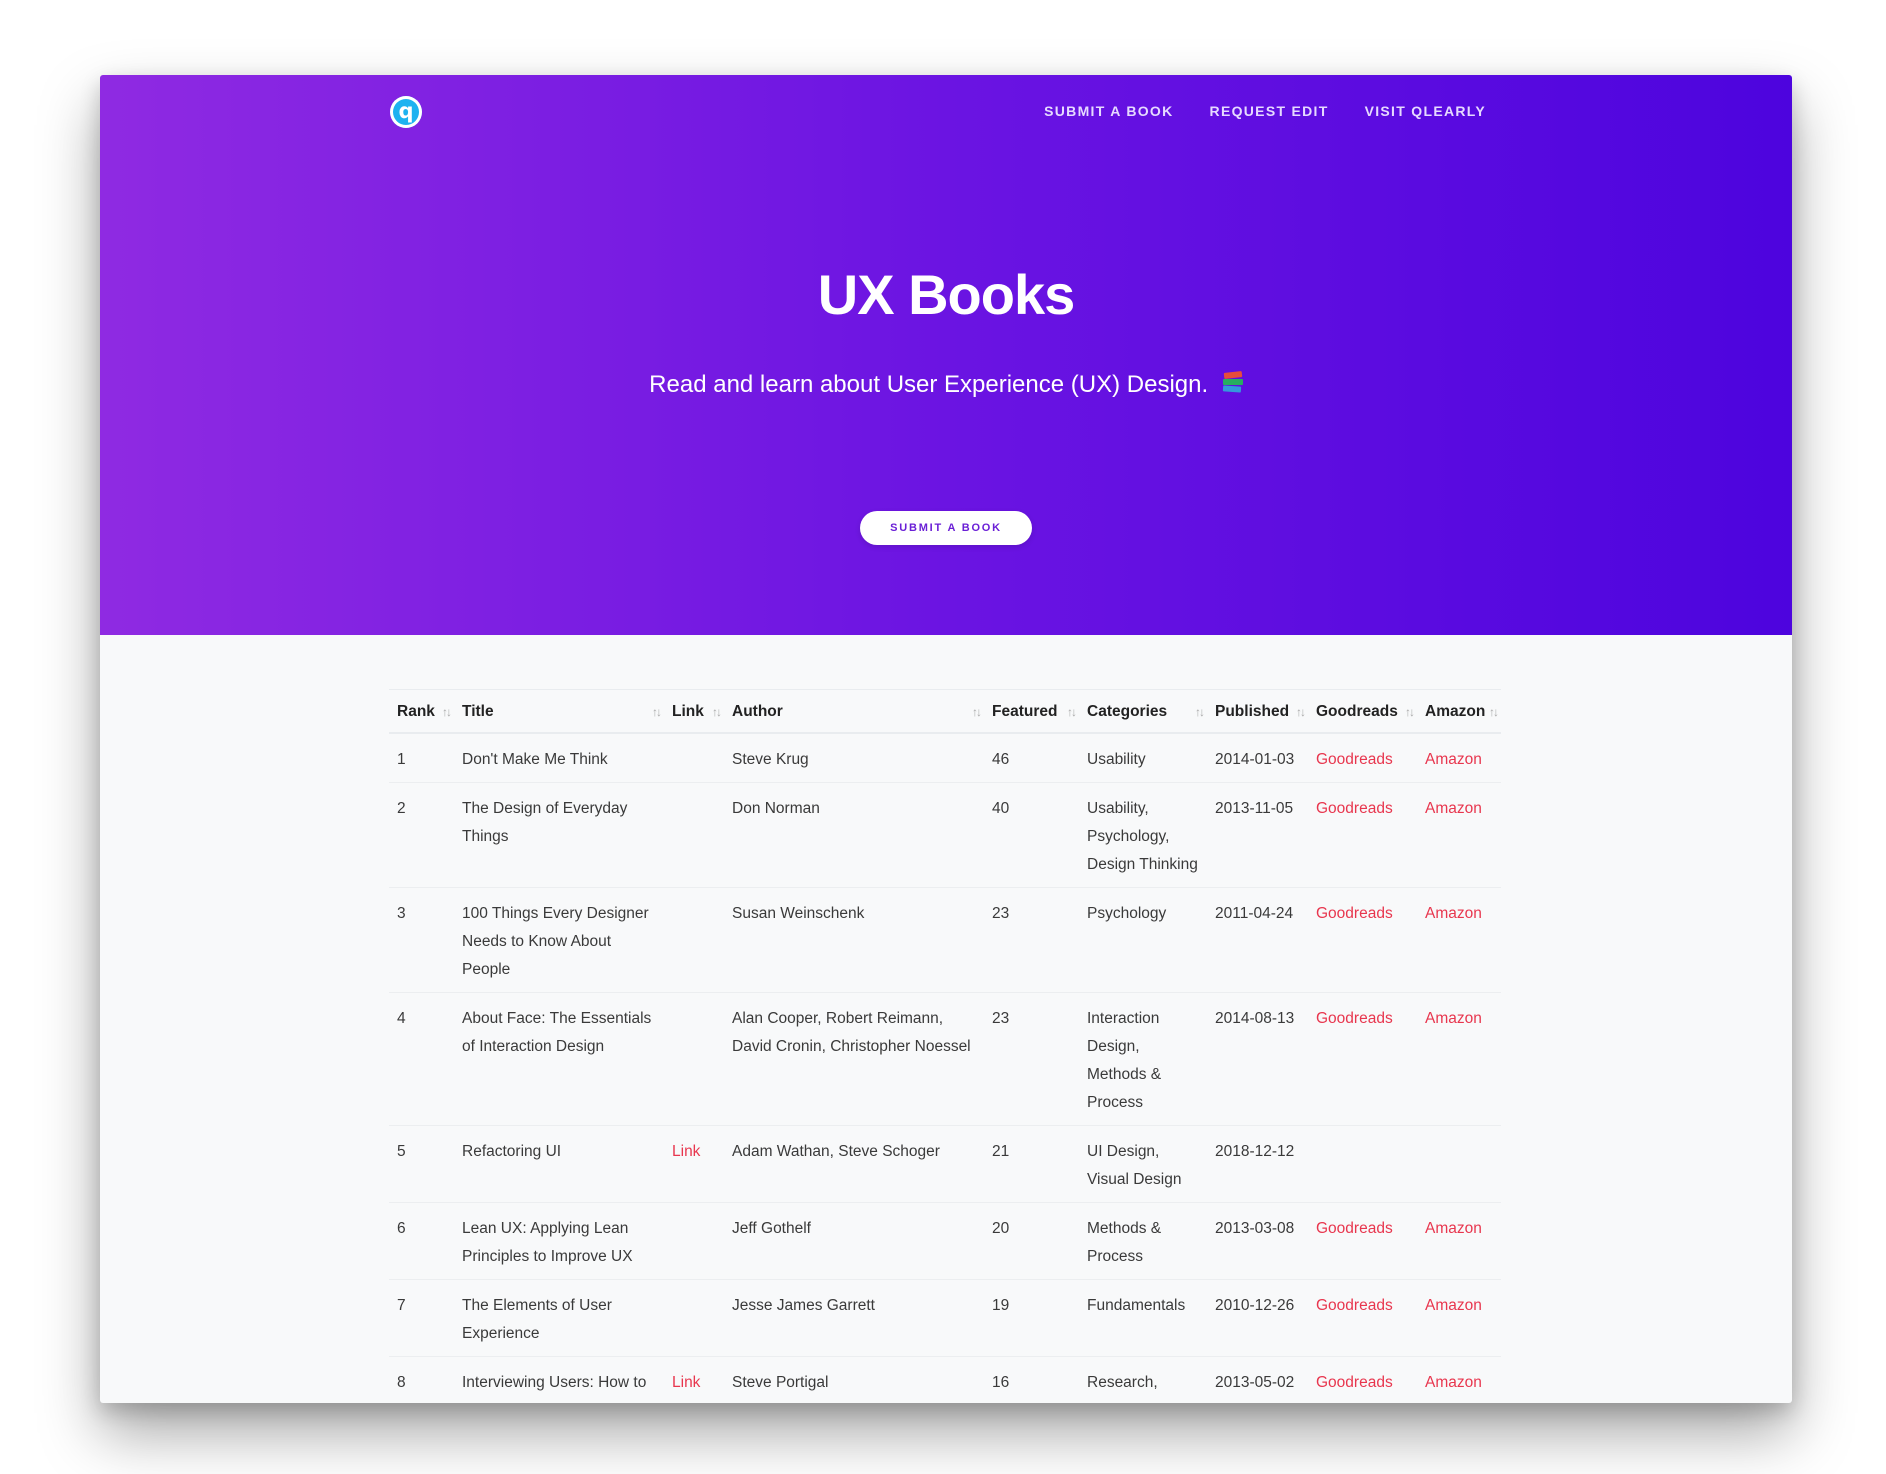 This screenshot has height=1474, width=1886. Describe the element at coordinates (854, 1164) in the screenshot. I see `cell-author: Adam Wathan, Steve Schoger` at that location.